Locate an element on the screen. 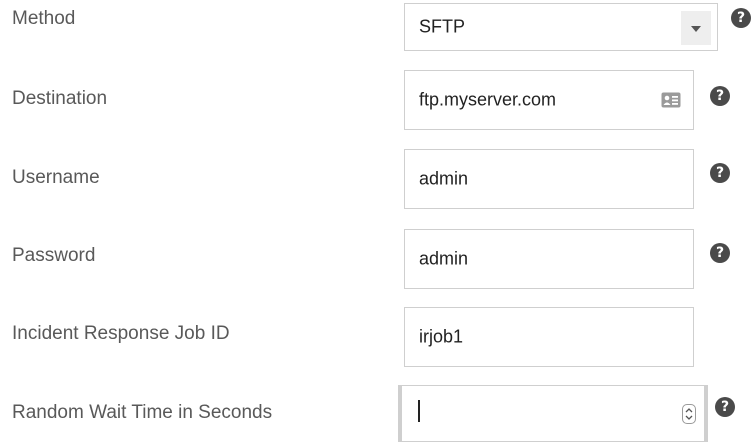 This screenshot has height=442, width=756. method-help-icon: ? is located at coordinates (741, 18).